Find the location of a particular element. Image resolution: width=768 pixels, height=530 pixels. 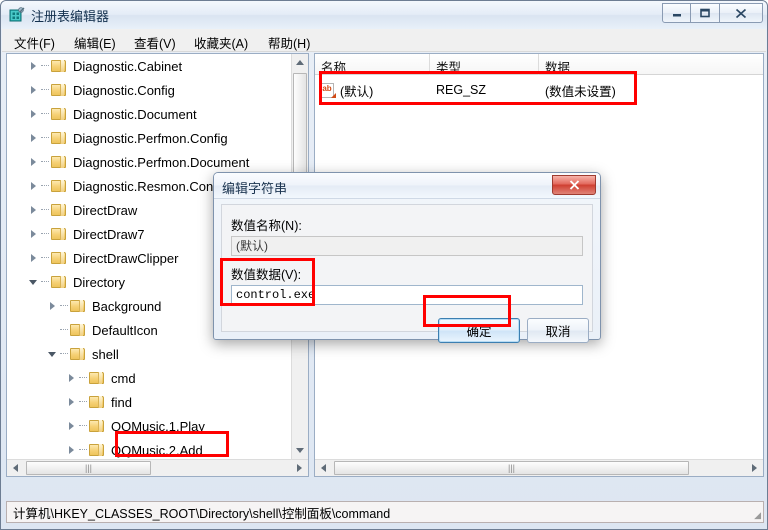

table-row: ab (默认) REG_SZ (数值未设置) is located at coordinates (539, 90).